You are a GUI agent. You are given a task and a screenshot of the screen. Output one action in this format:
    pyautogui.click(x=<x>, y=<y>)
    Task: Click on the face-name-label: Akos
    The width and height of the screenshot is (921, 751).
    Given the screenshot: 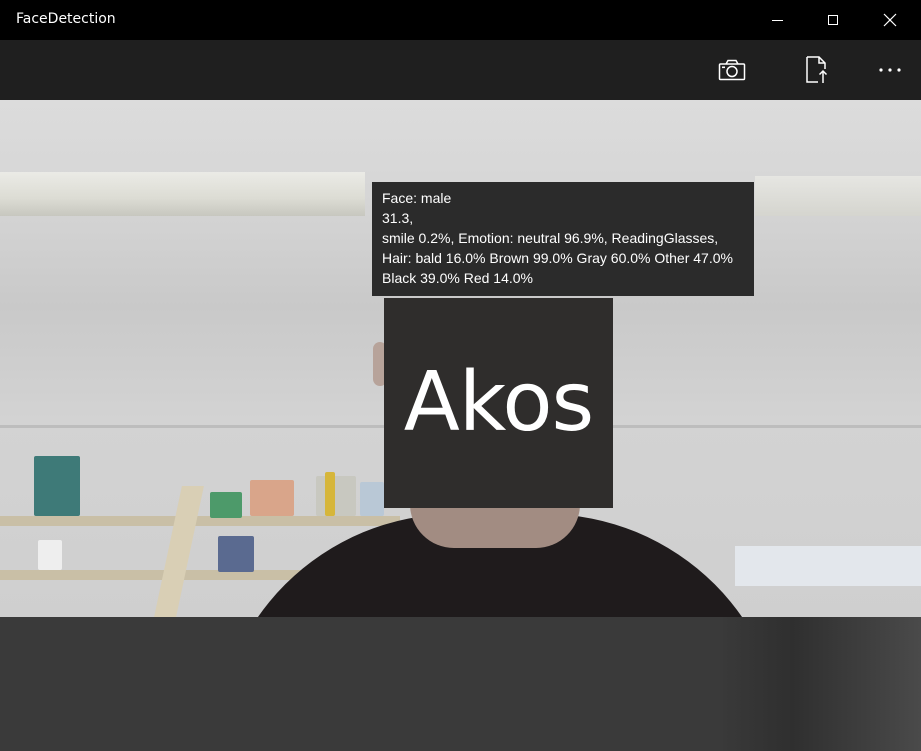 What is the action you would take?
    pyautogui.click(x=499, y=402)
    